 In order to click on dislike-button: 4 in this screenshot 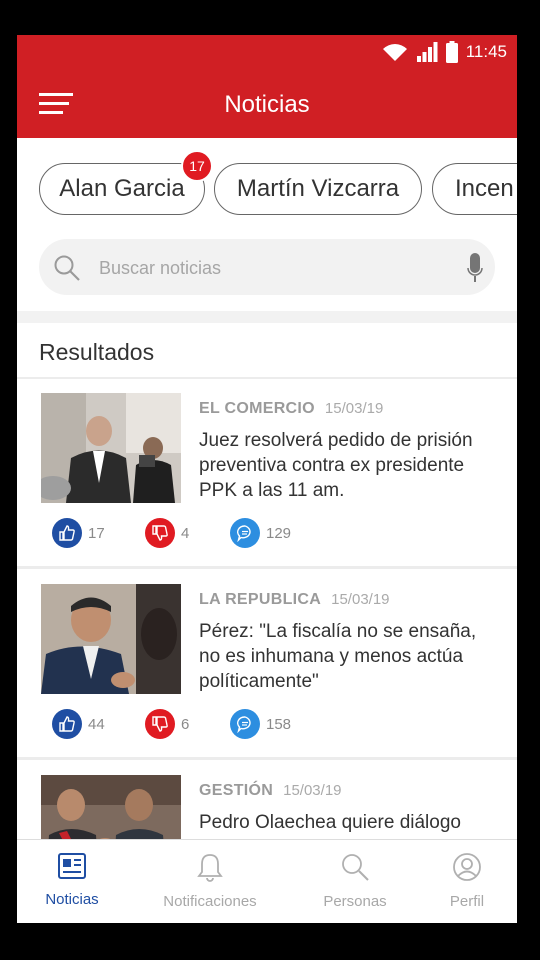, I will do `click(167, 533)`.